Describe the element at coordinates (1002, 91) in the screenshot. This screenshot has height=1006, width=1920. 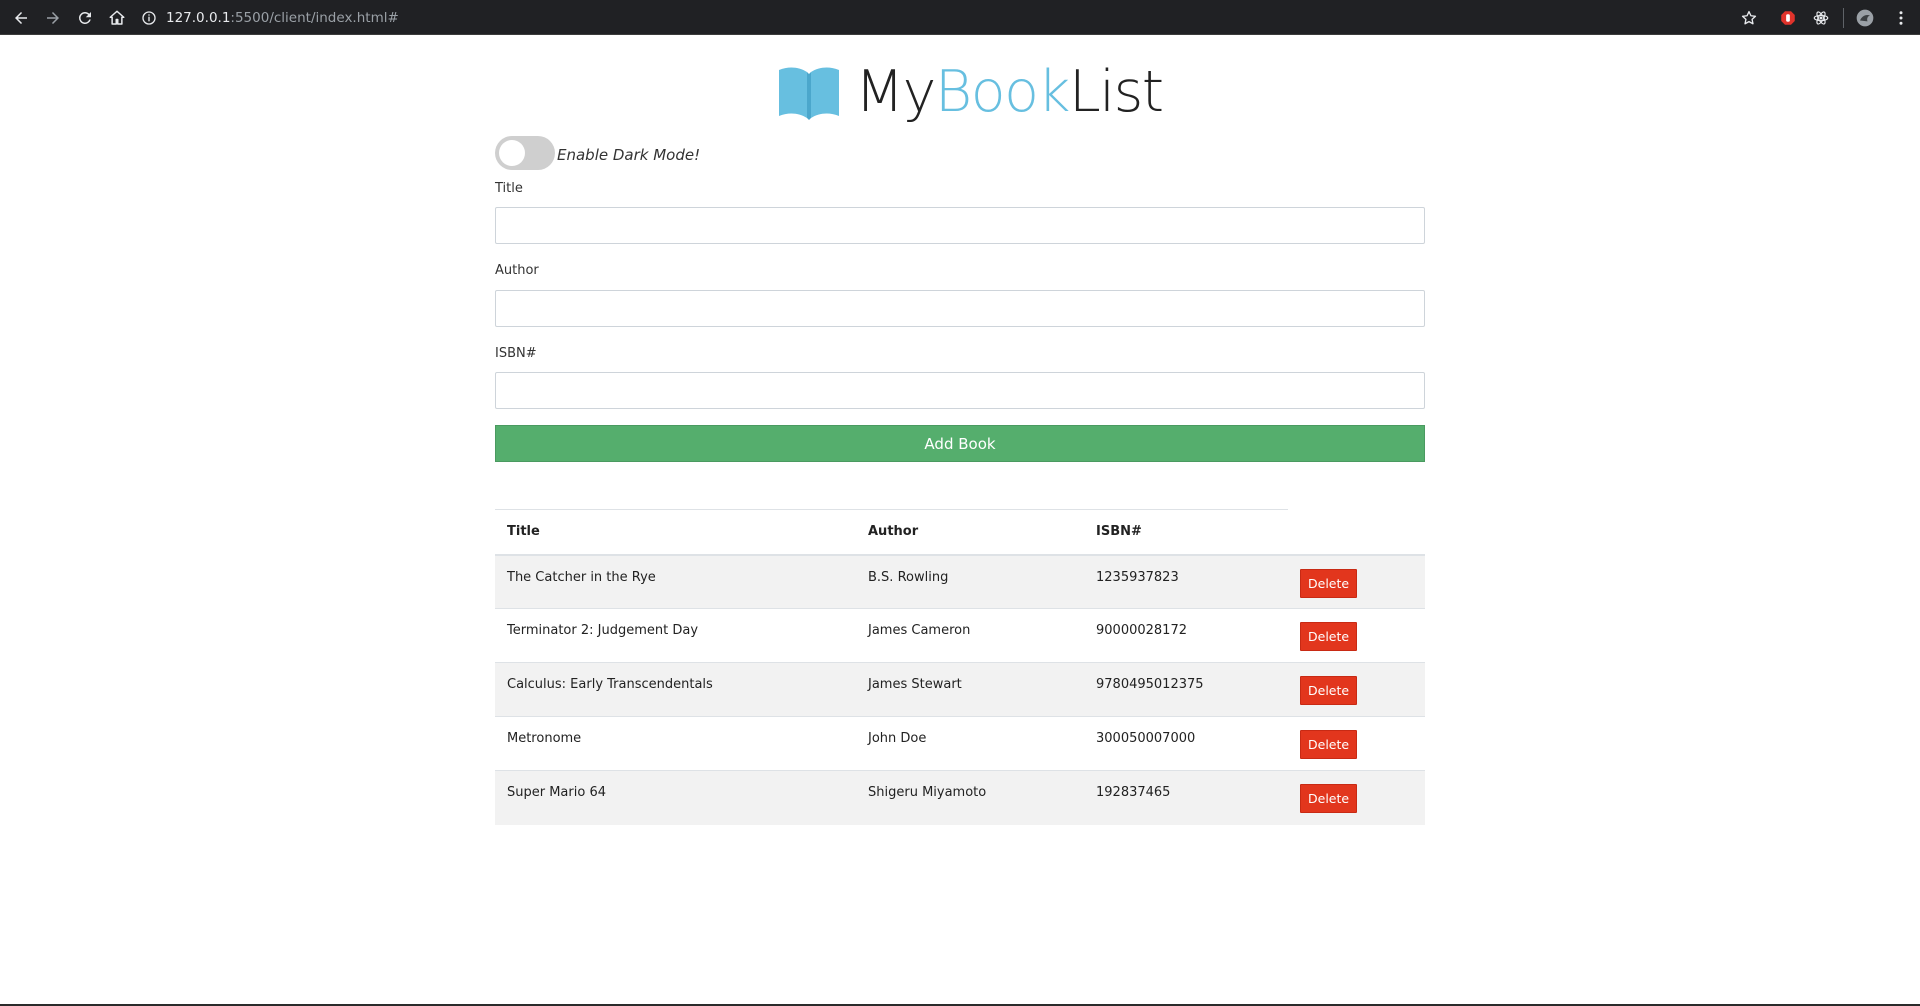
I see `brand-book: Book` at that location.